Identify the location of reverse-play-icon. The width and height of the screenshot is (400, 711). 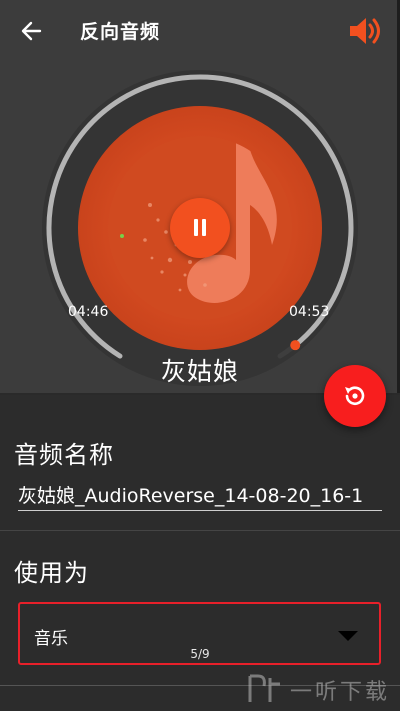
(355, 395).